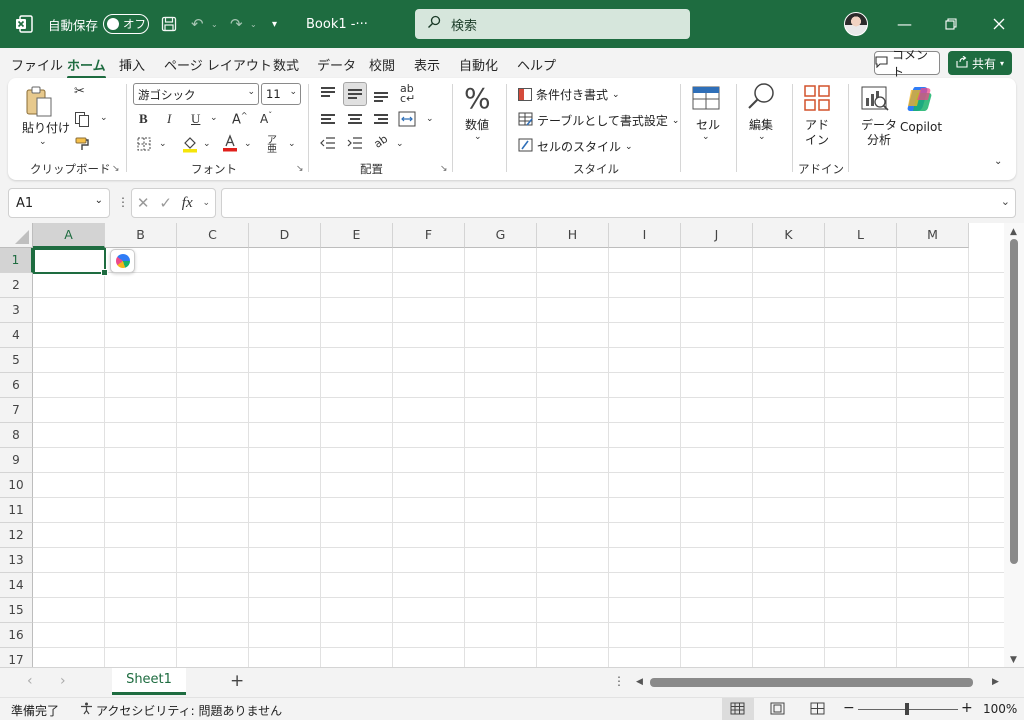  Describe the element at coordinates (861, 235) in the screenshot. I see `column-header-l: L` at that location.